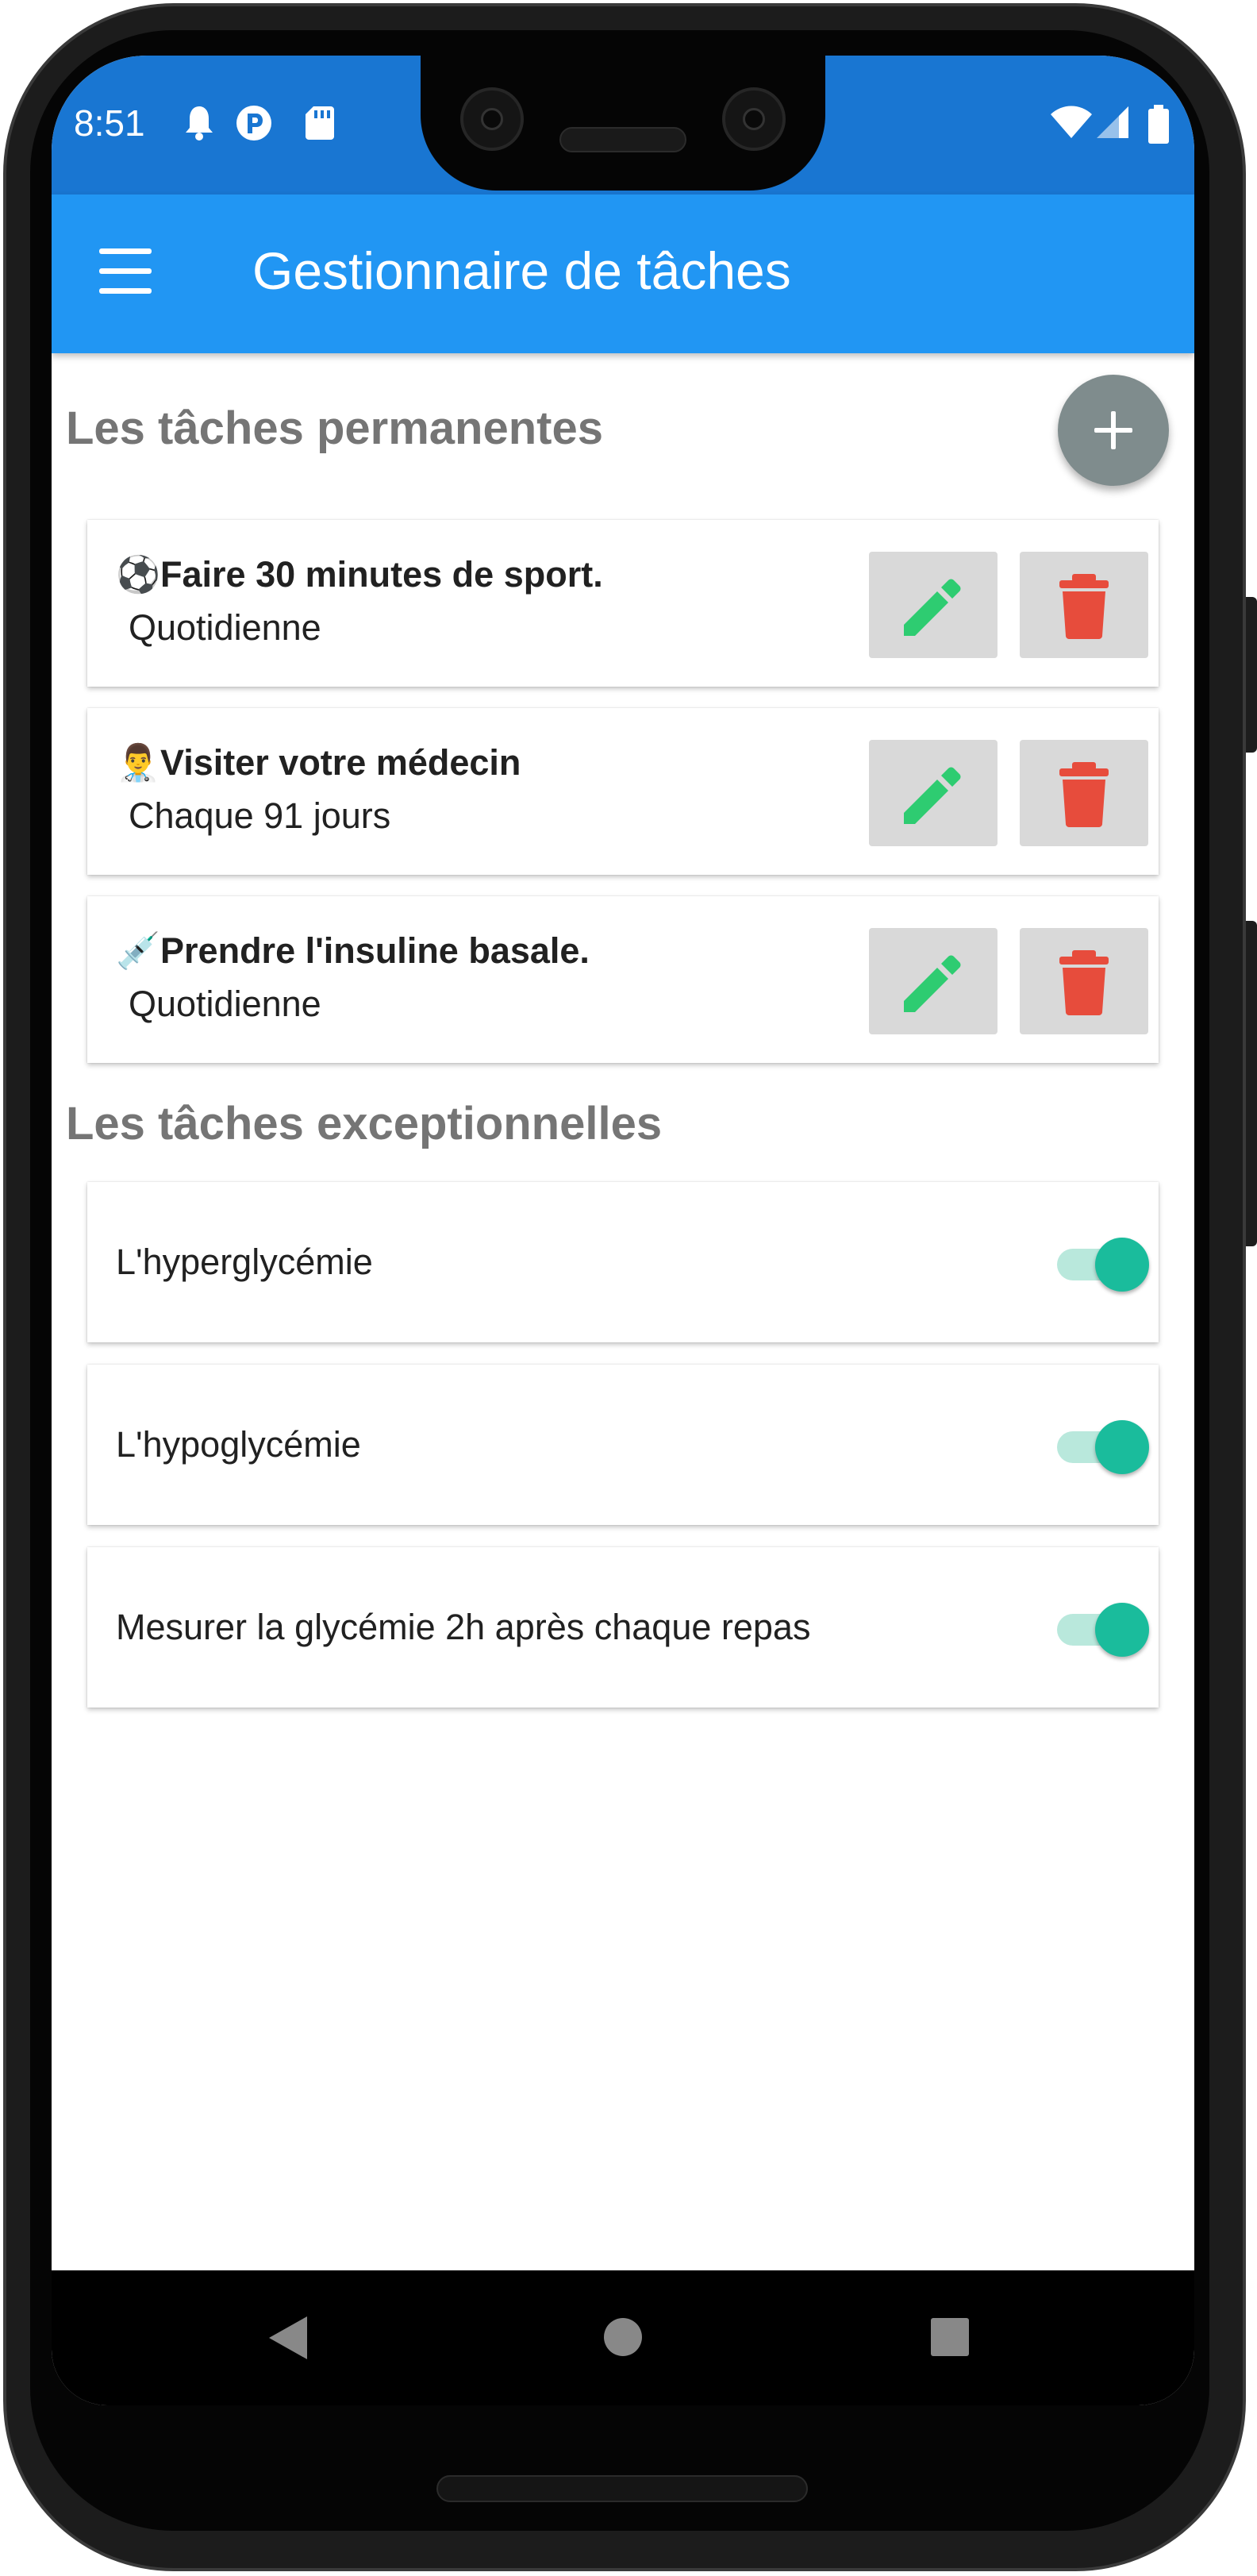 The image size is (1257, 2576). What do you see at coordinates (138, 574) in the screenshot?
I see `soccer-ball-icon: ⚽` at bounding box center [138, 574].